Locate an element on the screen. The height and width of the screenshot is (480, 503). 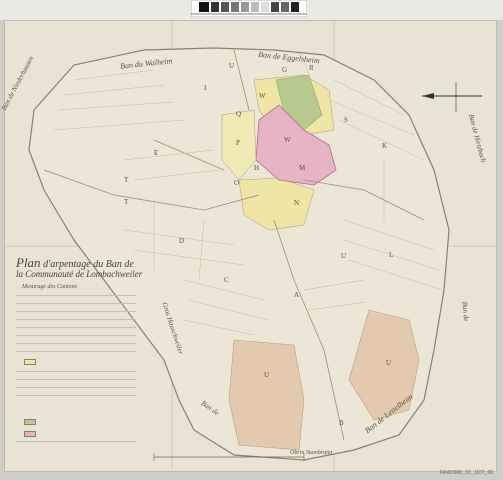
parcel-letter: E is located at coordinates (156, 153).